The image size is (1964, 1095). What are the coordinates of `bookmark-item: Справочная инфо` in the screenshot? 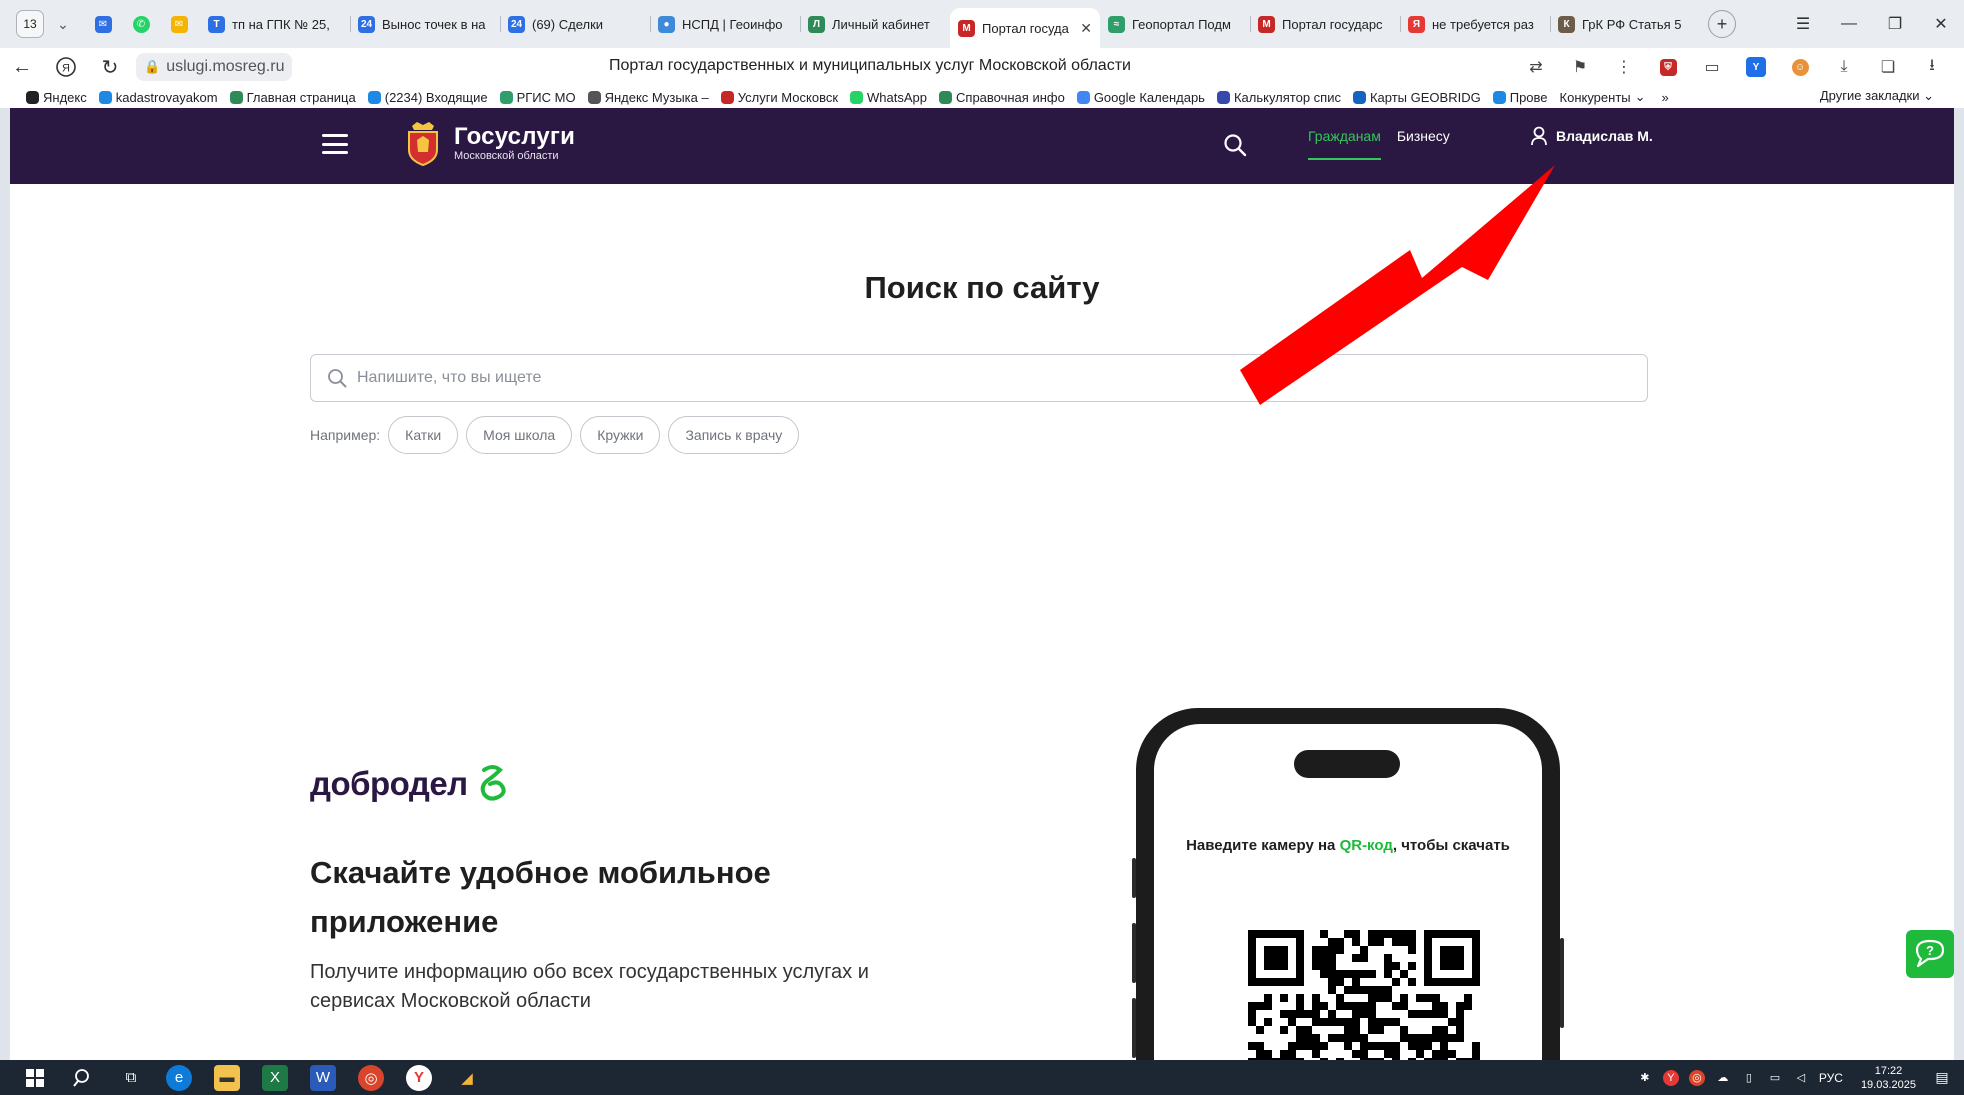 It's located at (1002, 97).